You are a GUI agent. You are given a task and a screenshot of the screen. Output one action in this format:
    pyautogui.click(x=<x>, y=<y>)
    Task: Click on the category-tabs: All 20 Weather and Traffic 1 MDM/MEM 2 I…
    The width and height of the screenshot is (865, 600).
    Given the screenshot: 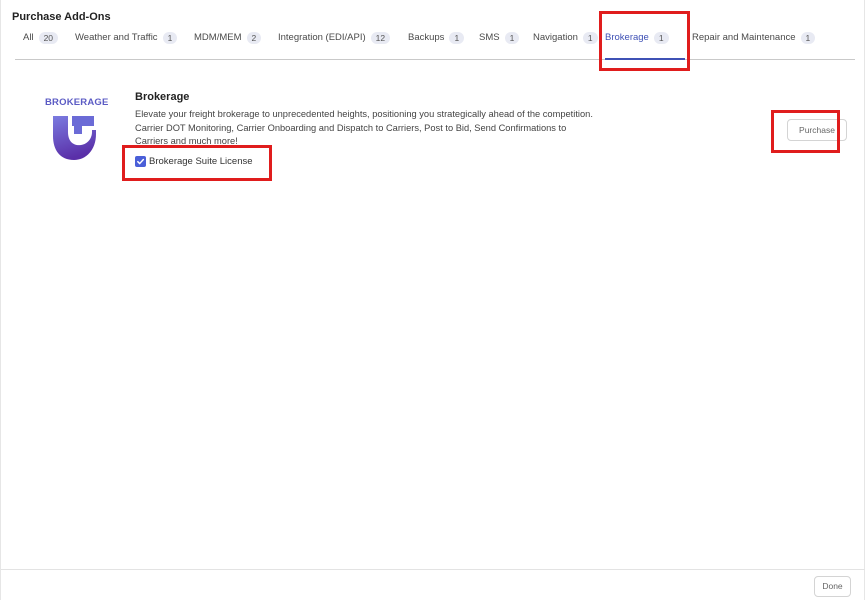 What is the action you would take?
    pyautogui.click(x=435, y=44)
    